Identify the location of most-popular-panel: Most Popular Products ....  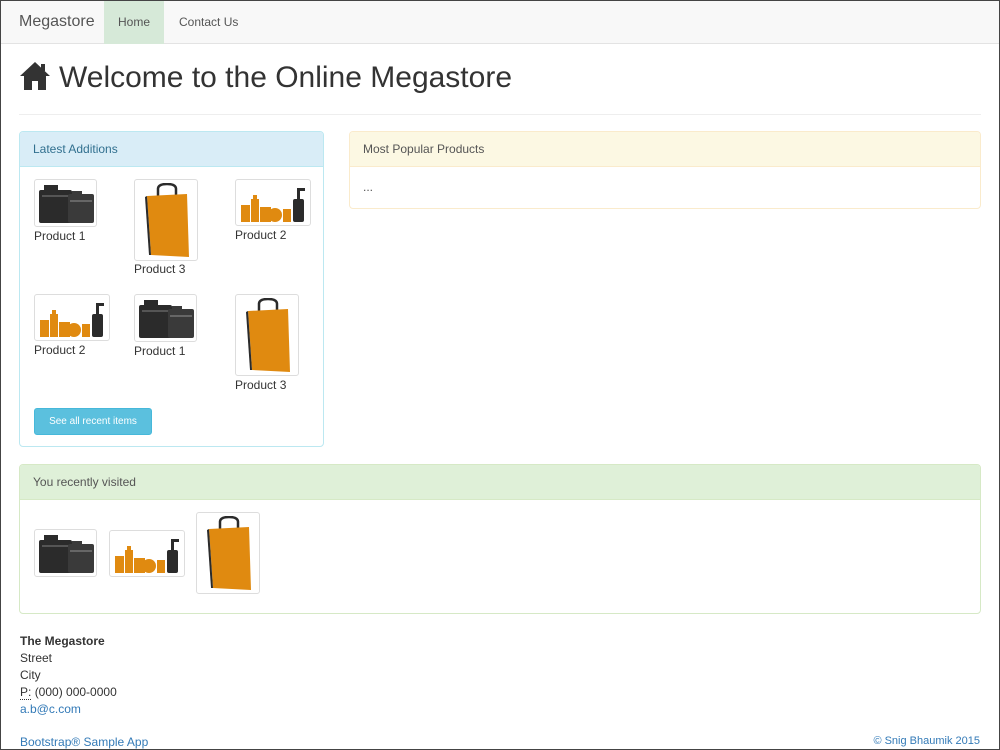
(665, 170).